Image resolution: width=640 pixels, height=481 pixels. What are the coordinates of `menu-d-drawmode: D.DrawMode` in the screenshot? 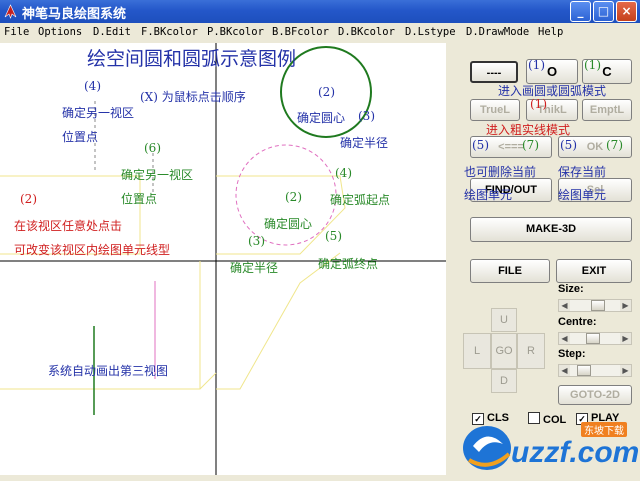 It's located at (497, 32).